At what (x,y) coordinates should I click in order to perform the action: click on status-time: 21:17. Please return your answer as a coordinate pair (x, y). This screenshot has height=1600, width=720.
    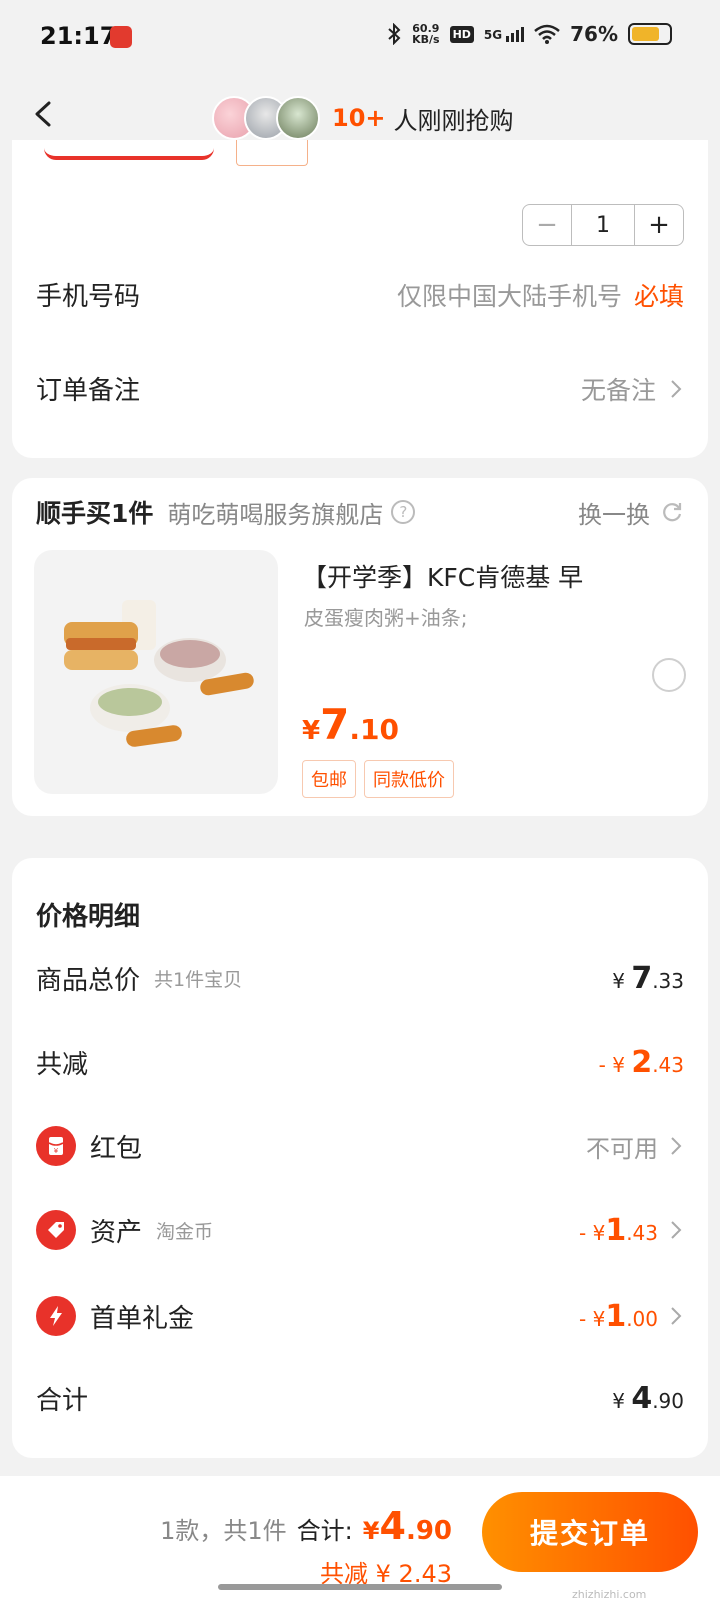
    Looking at the image, I should click on (78, 36).